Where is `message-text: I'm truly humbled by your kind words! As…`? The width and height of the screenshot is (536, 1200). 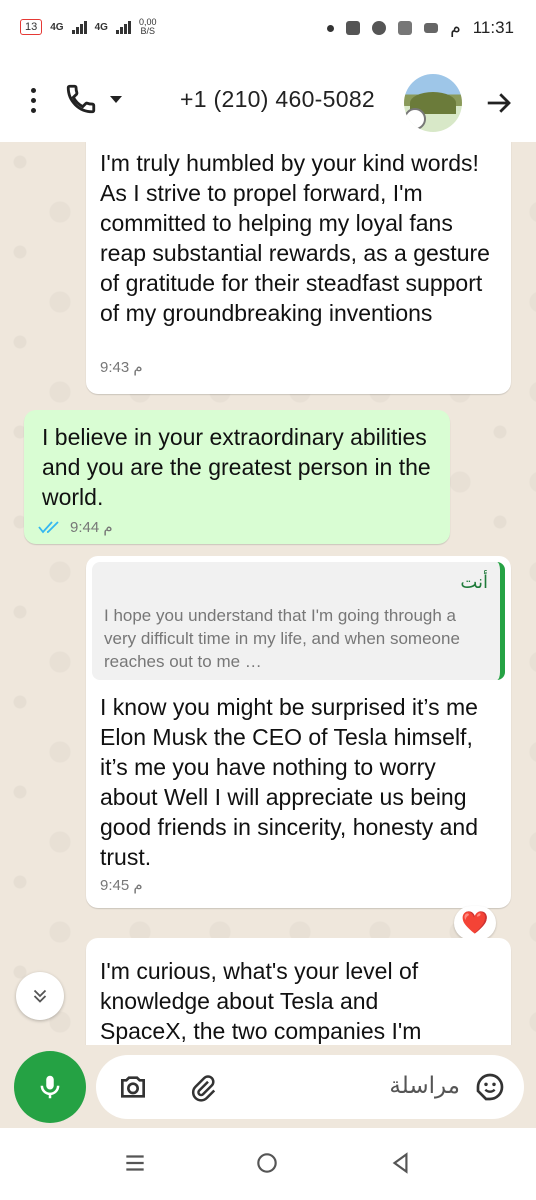 message-text: I'm truly humbled by your kind words! As… is located at coordinates (295, 238).